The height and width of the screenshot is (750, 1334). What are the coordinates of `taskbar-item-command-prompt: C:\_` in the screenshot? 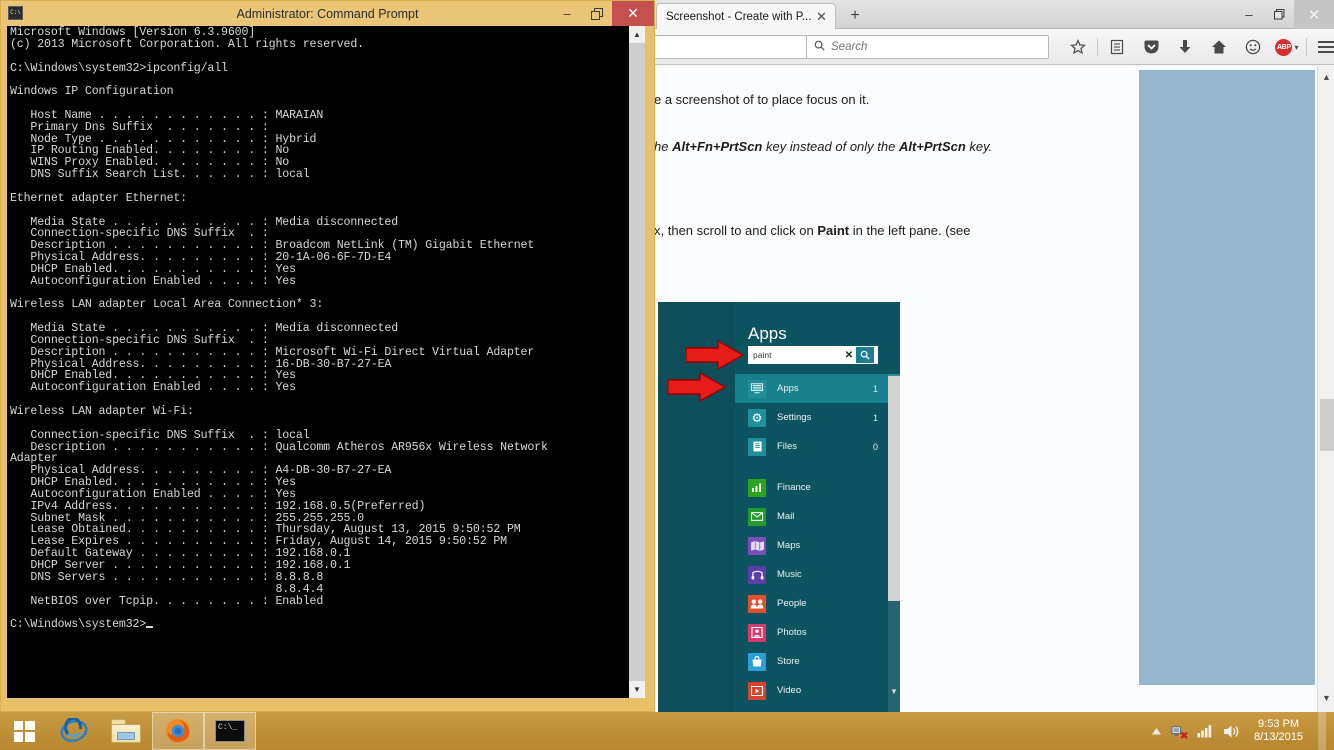 It's located at (230, 731).